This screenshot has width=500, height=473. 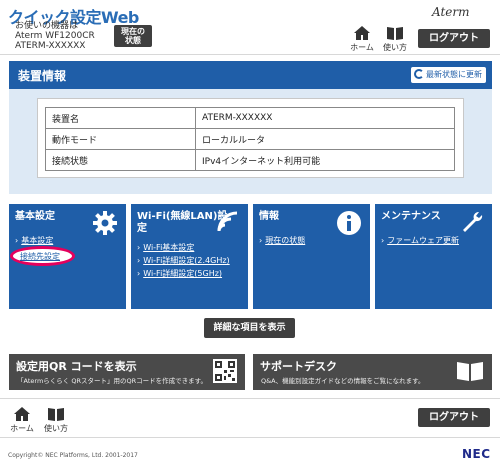 I want to click on table-row: 装置名 ATERM-XXXXXX, so click(x=250, y=118).